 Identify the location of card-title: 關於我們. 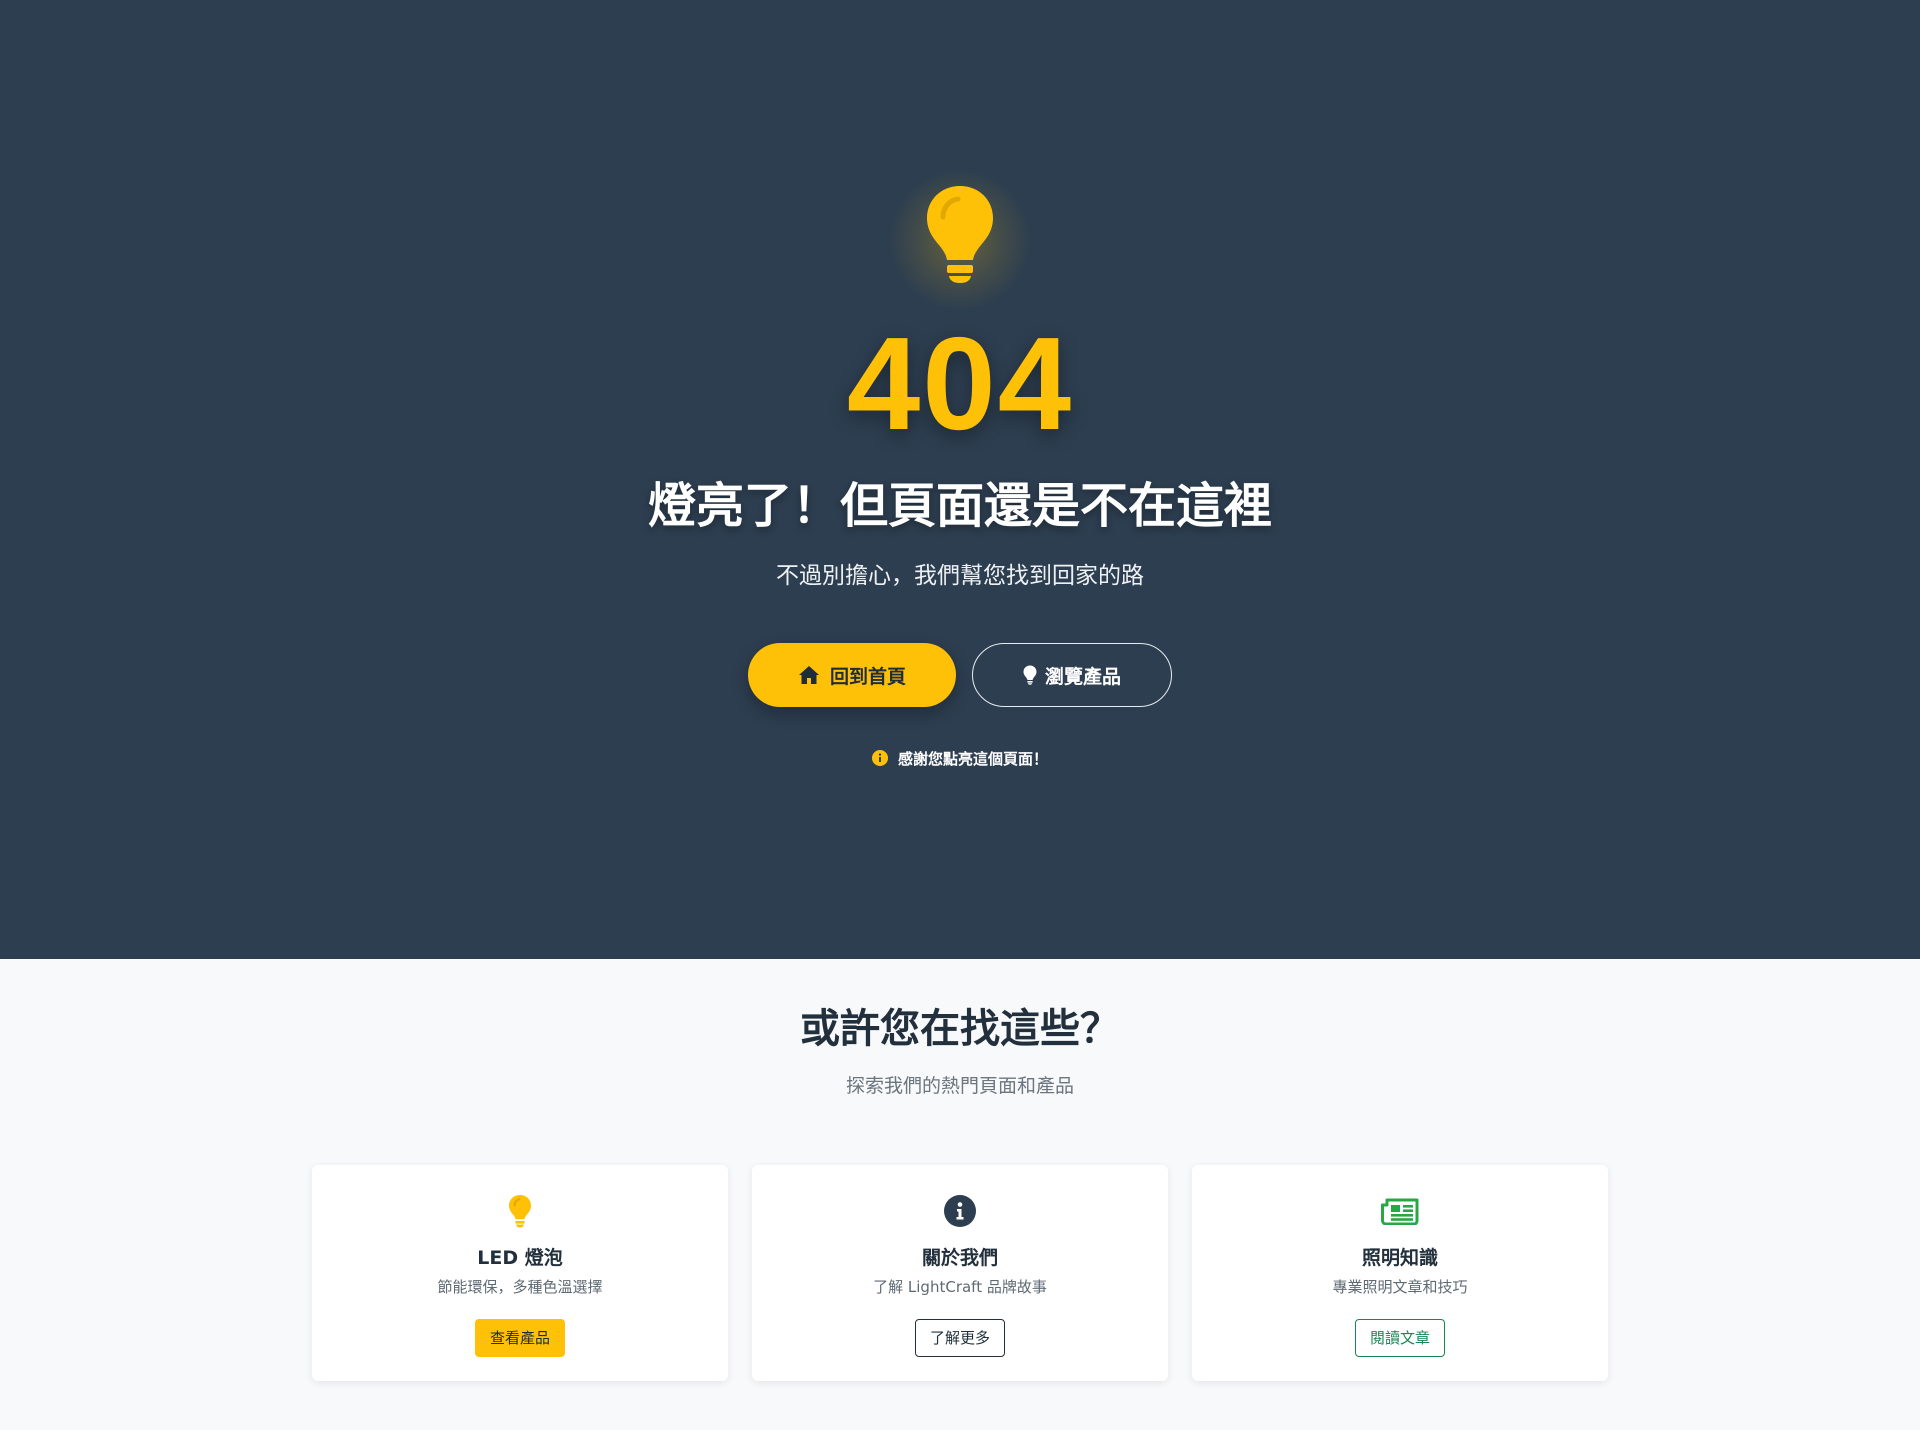
(959, 1258).